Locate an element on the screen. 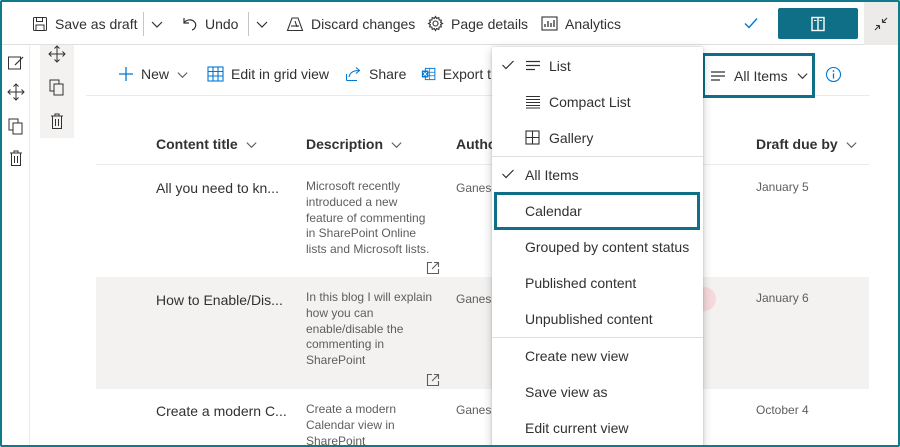 This screenshot has width=900, height=447. menu-item-label: Grouped by content status is located at coordinates (607, 247).